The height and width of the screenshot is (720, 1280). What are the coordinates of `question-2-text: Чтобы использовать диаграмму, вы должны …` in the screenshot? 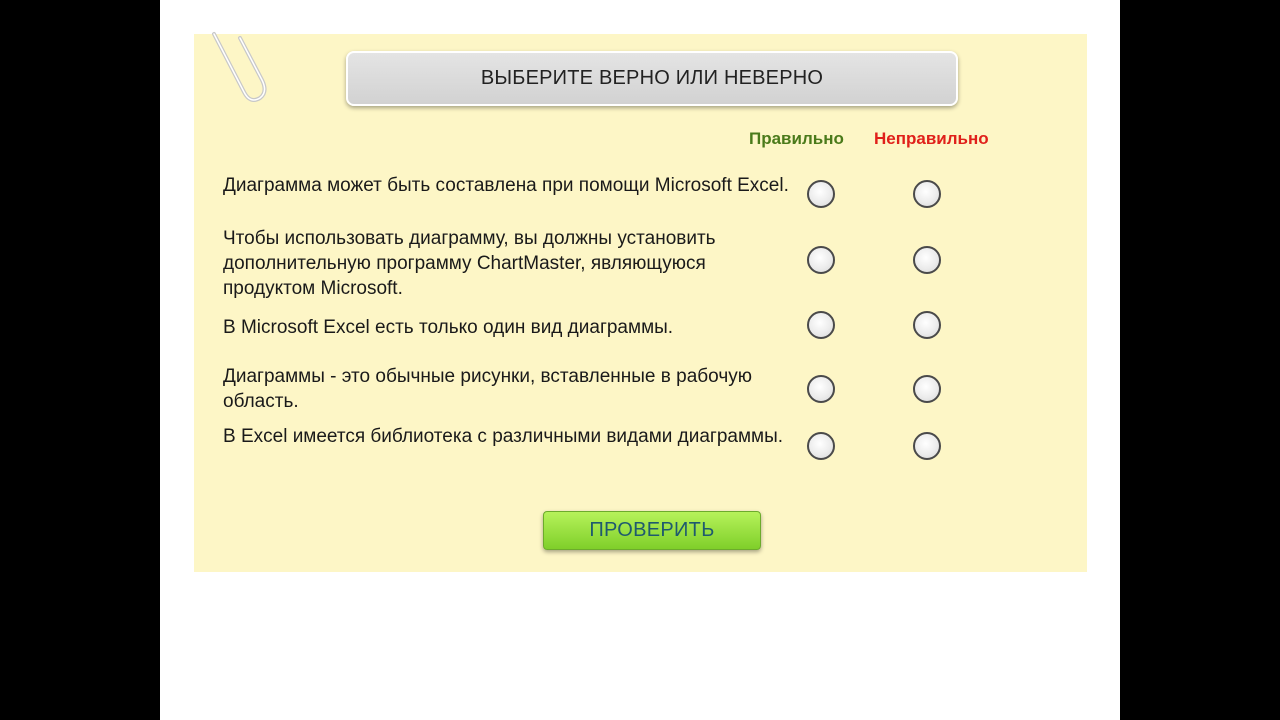 It's located at (469, 263).